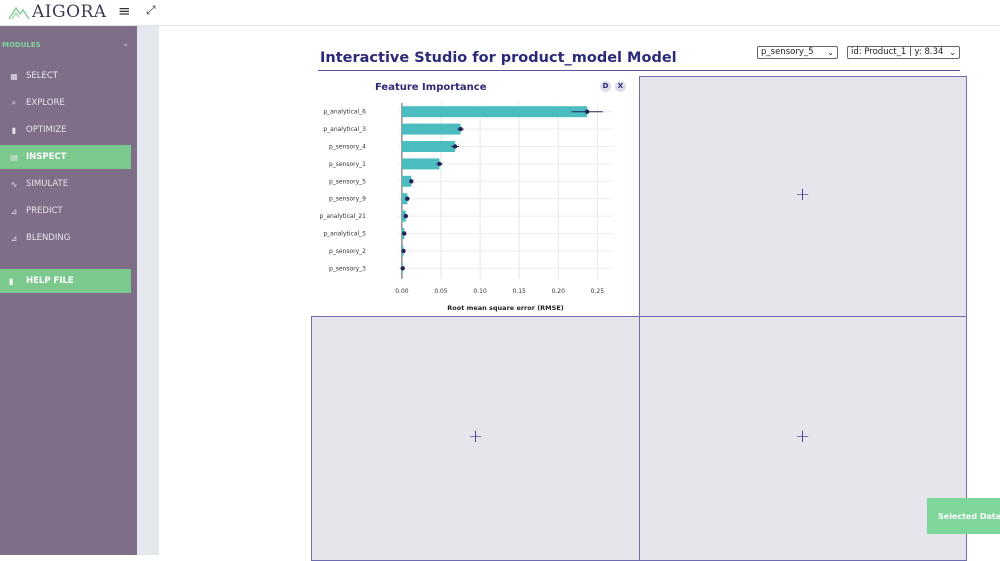 This screenshot has height=561, width=1000. I want to click on sidebar-gutter, so click(148, 290).